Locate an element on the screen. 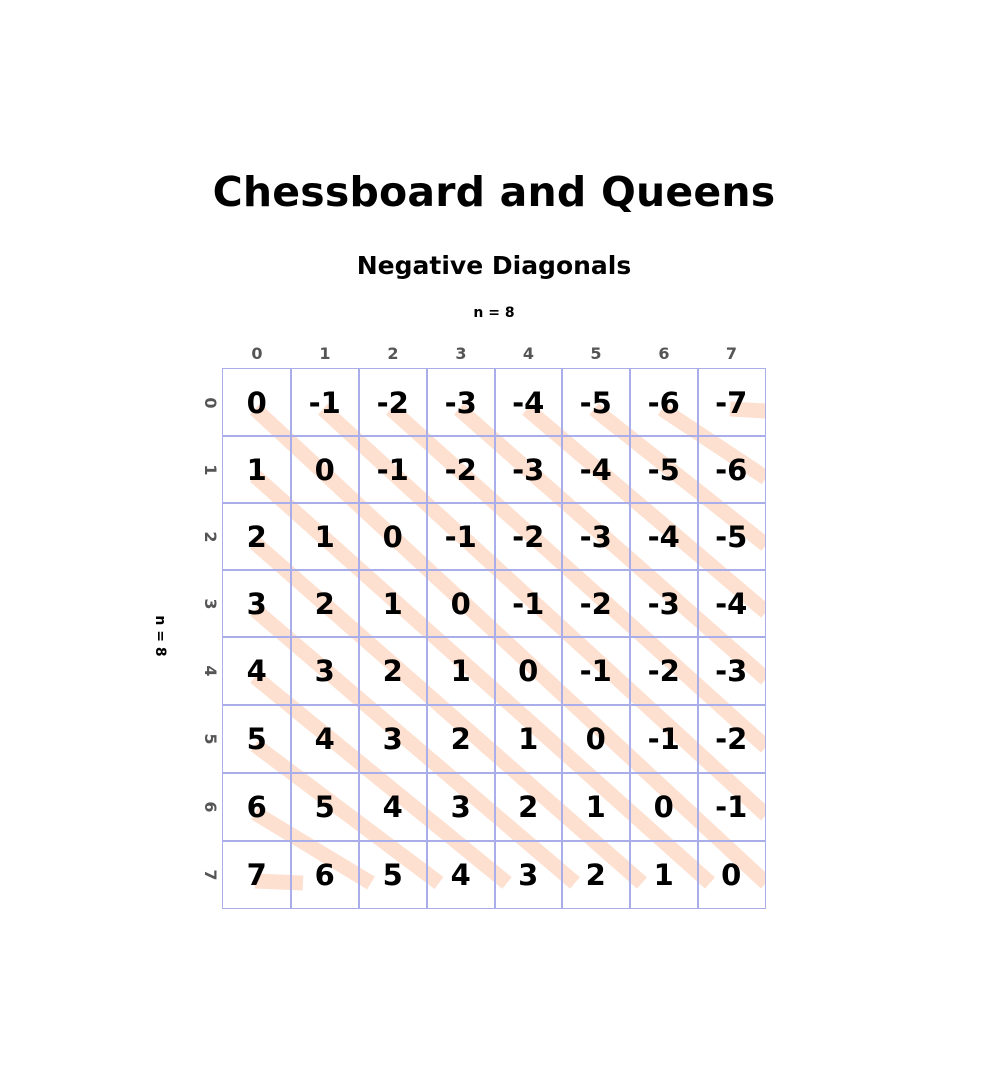 The image size is (1000, 1080). column-index-4: 4 is located at coordinates (528, 353).